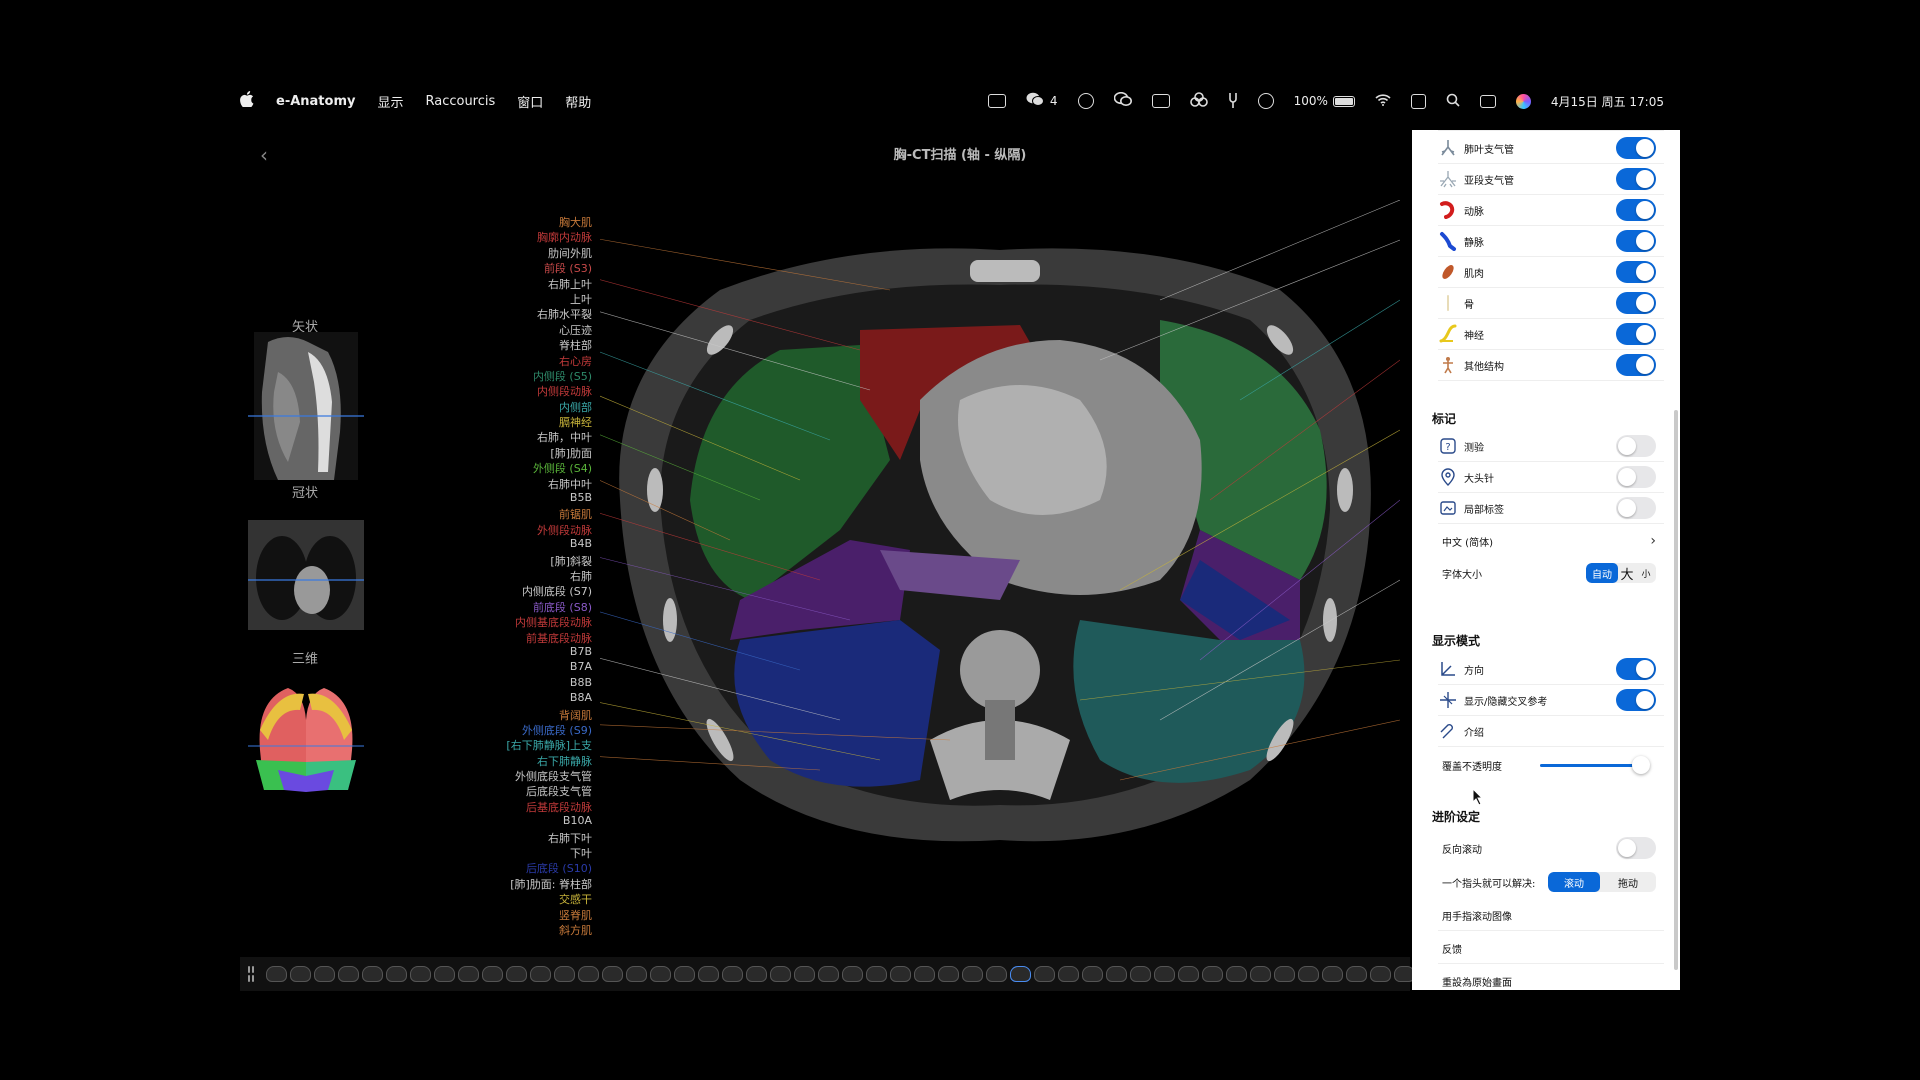 This screenshot has width=1920, height=1080. Describe the element at coordinates (541, 590) in the screenshot. I see `structure-label: 内侧底段 (S7)` at that location.